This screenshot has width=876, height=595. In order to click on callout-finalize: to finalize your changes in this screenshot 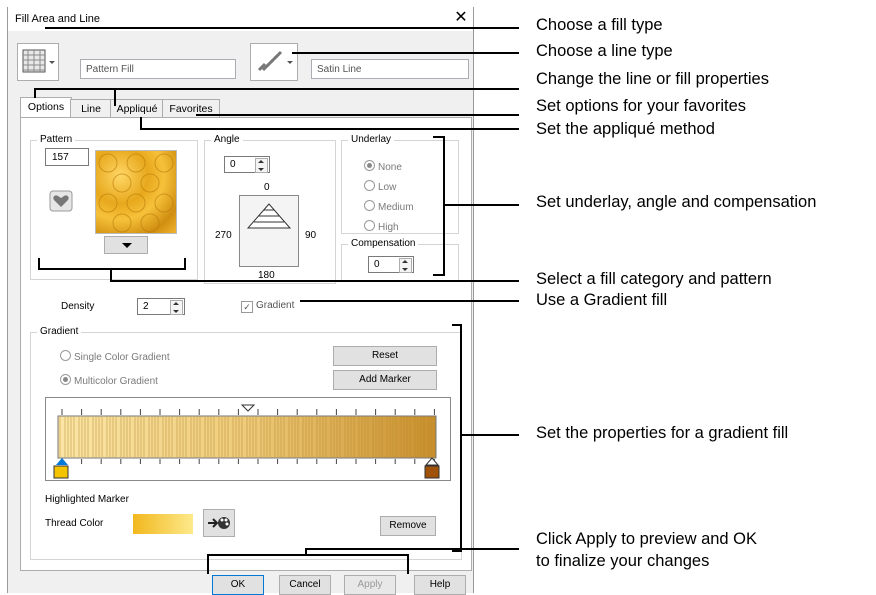, I will do `click(623, 561)`.